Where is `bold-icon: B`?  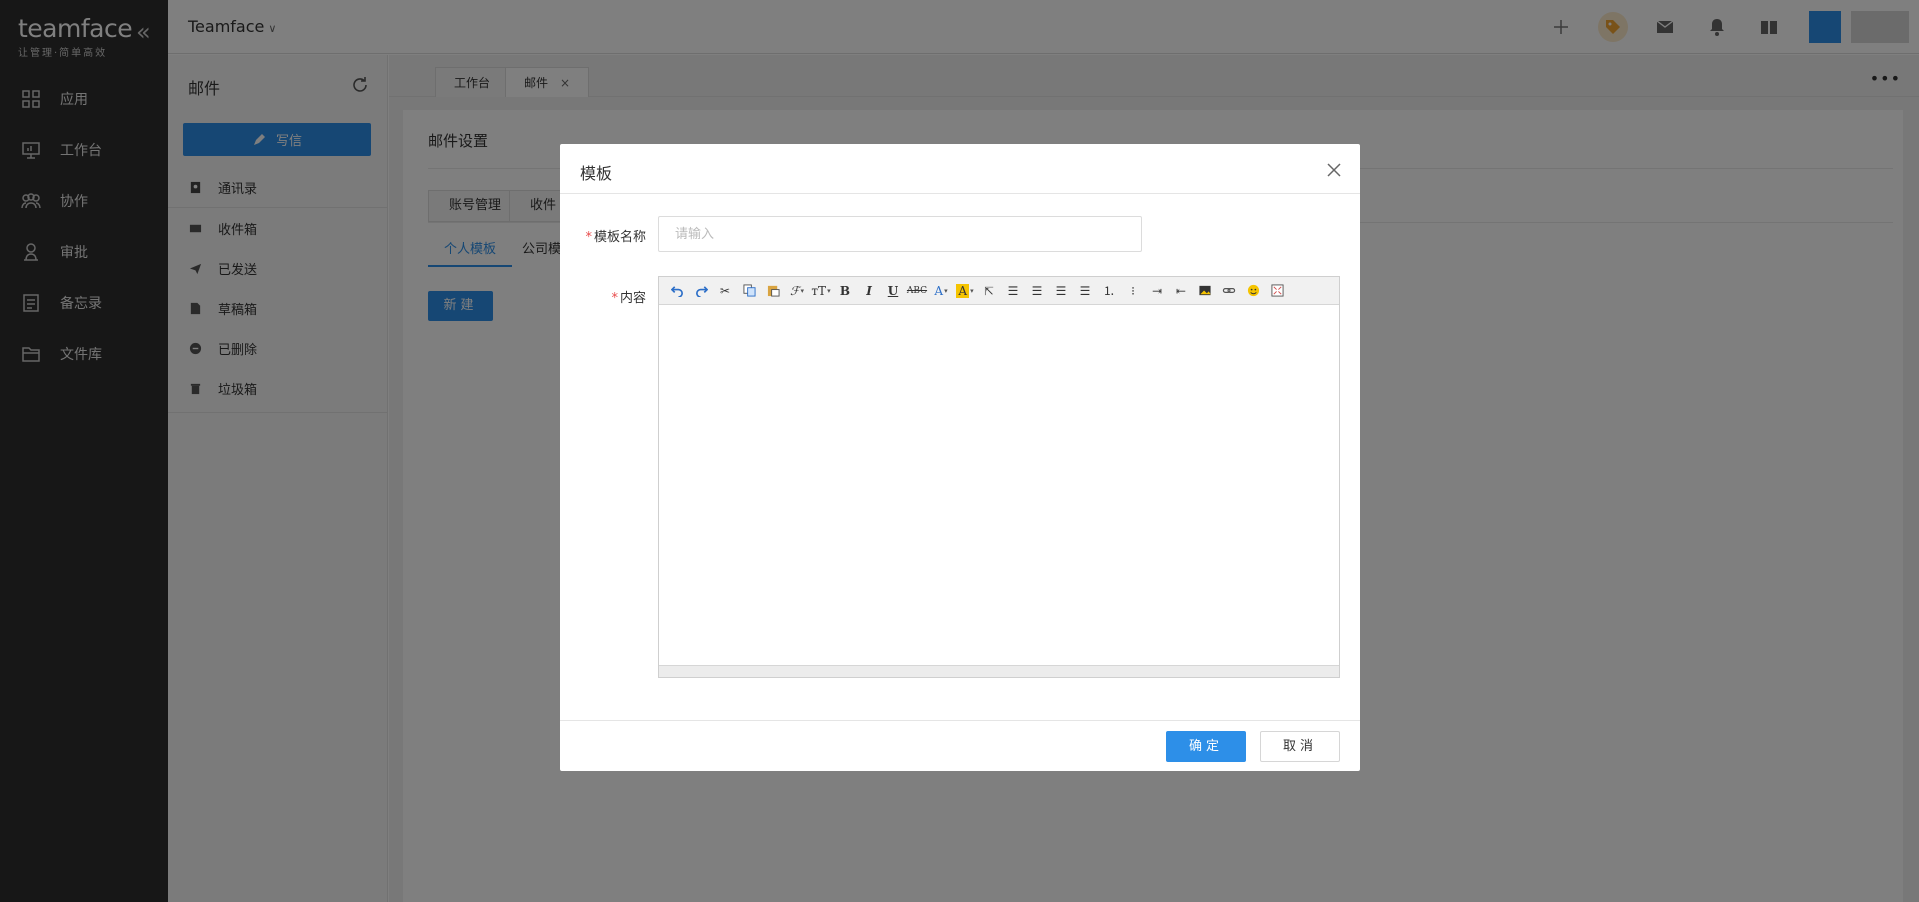
bold-icon: B is located at coordinates (845, 291).